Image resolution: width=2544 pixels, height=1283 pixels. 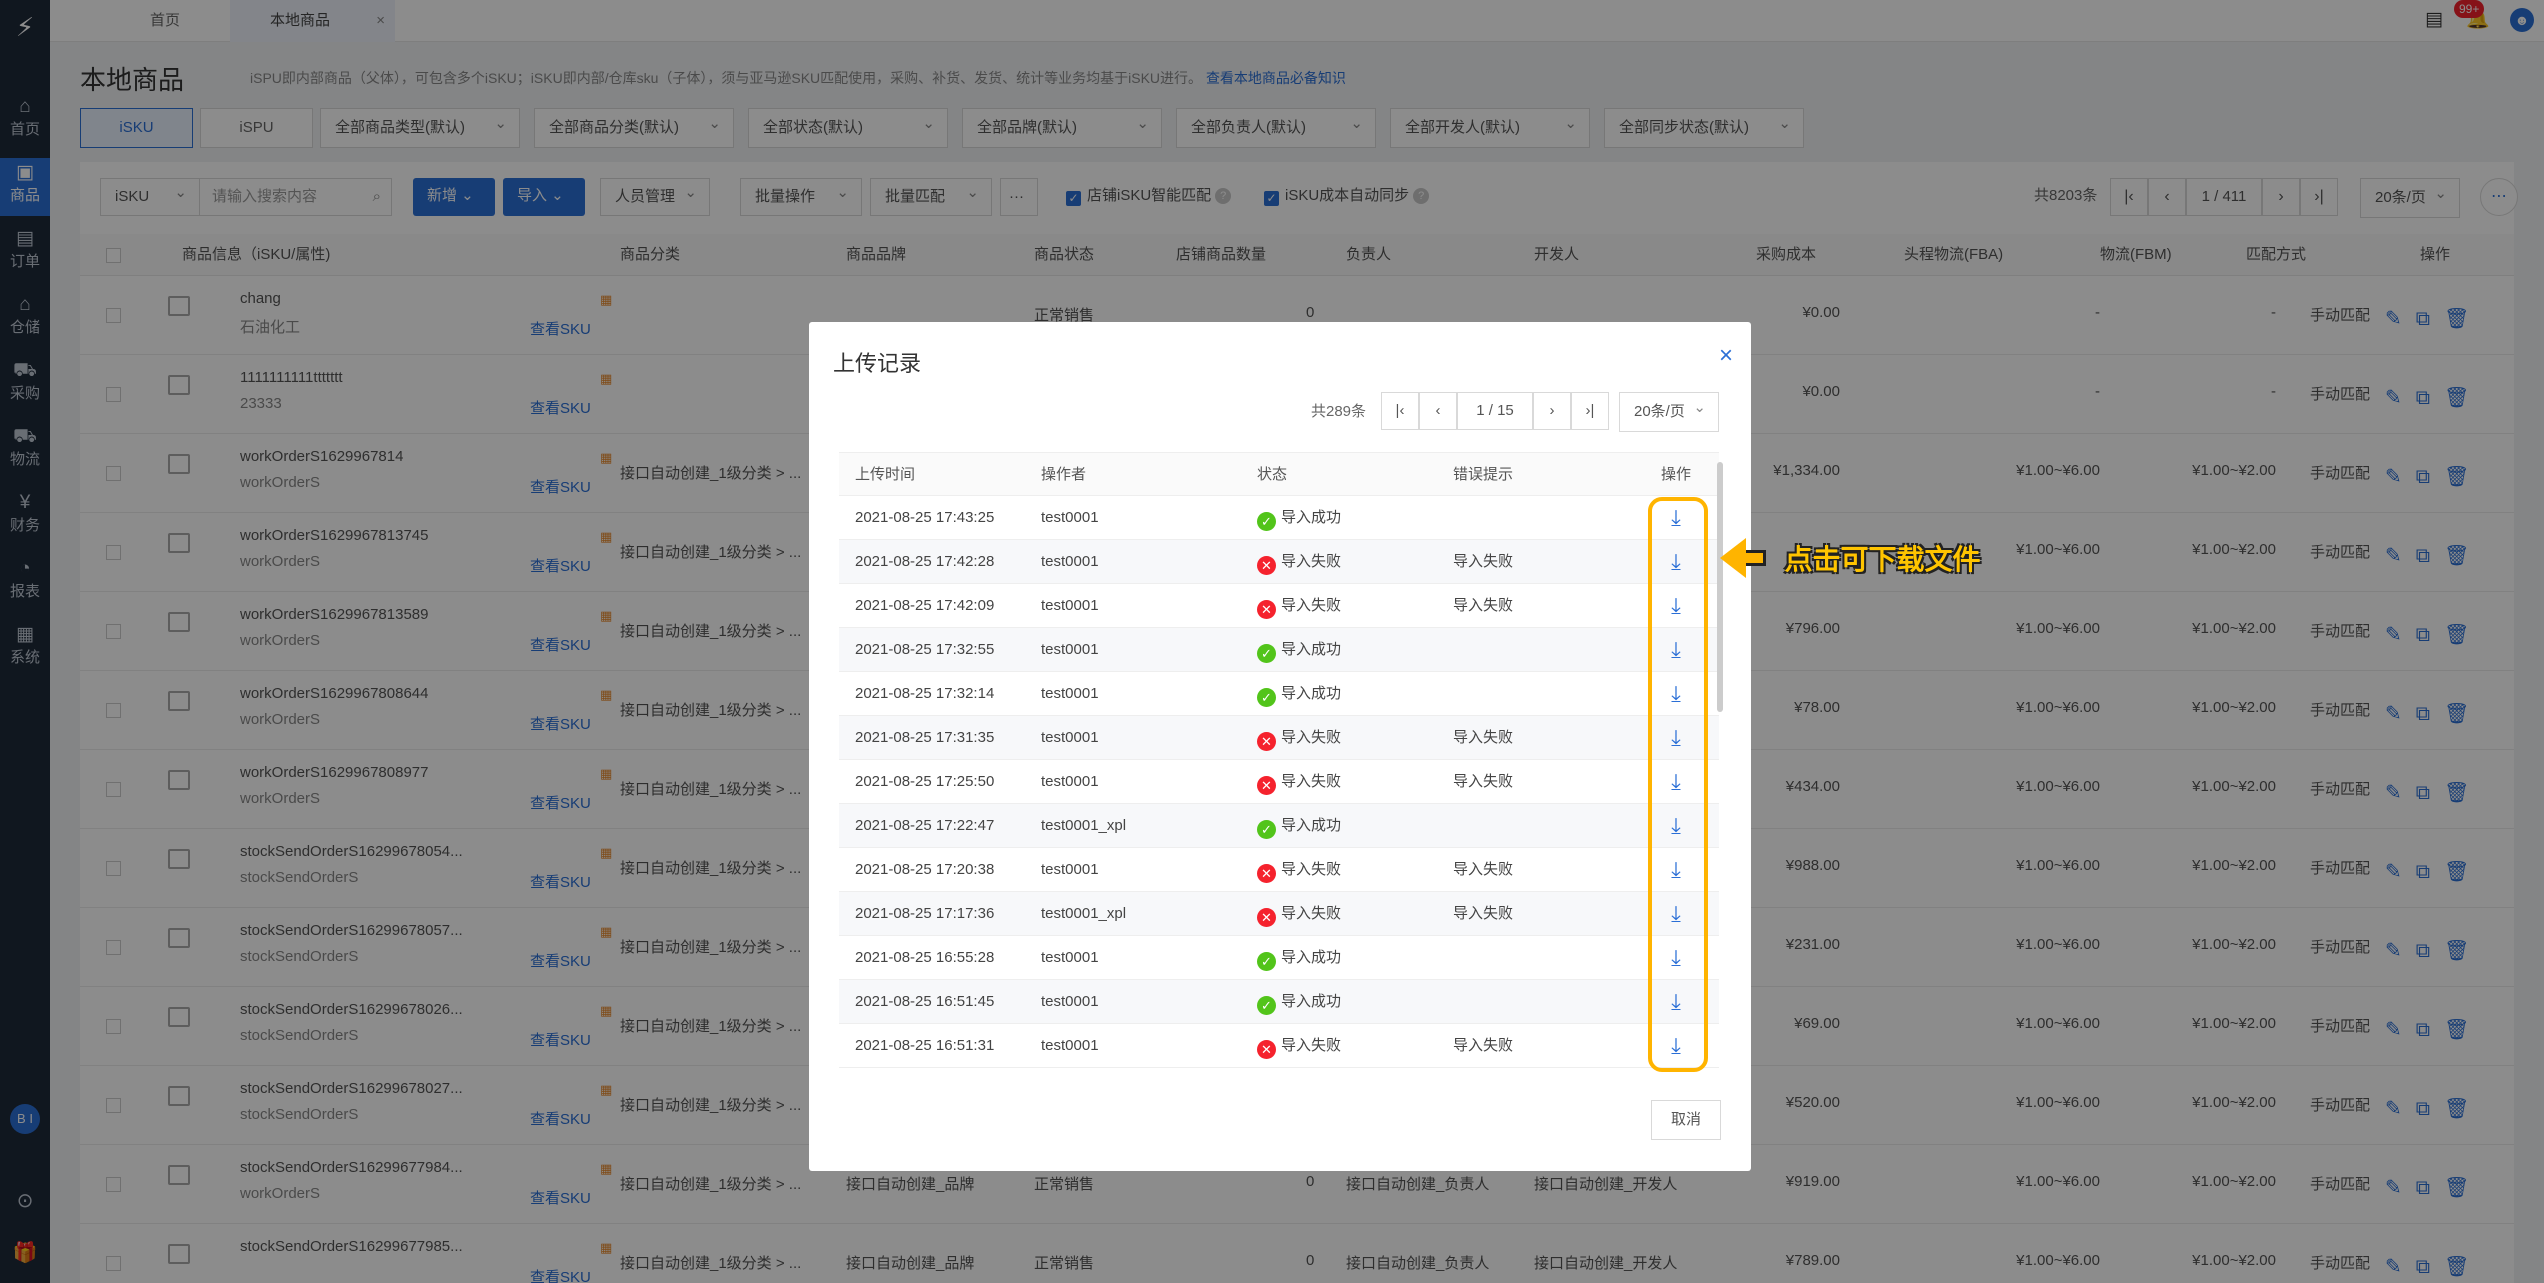 What do you see at coordinates (925, 869) in the screenshot?
I see `upload-time: 2021-08-25 17:20:38` at bounding box center [925, 869].